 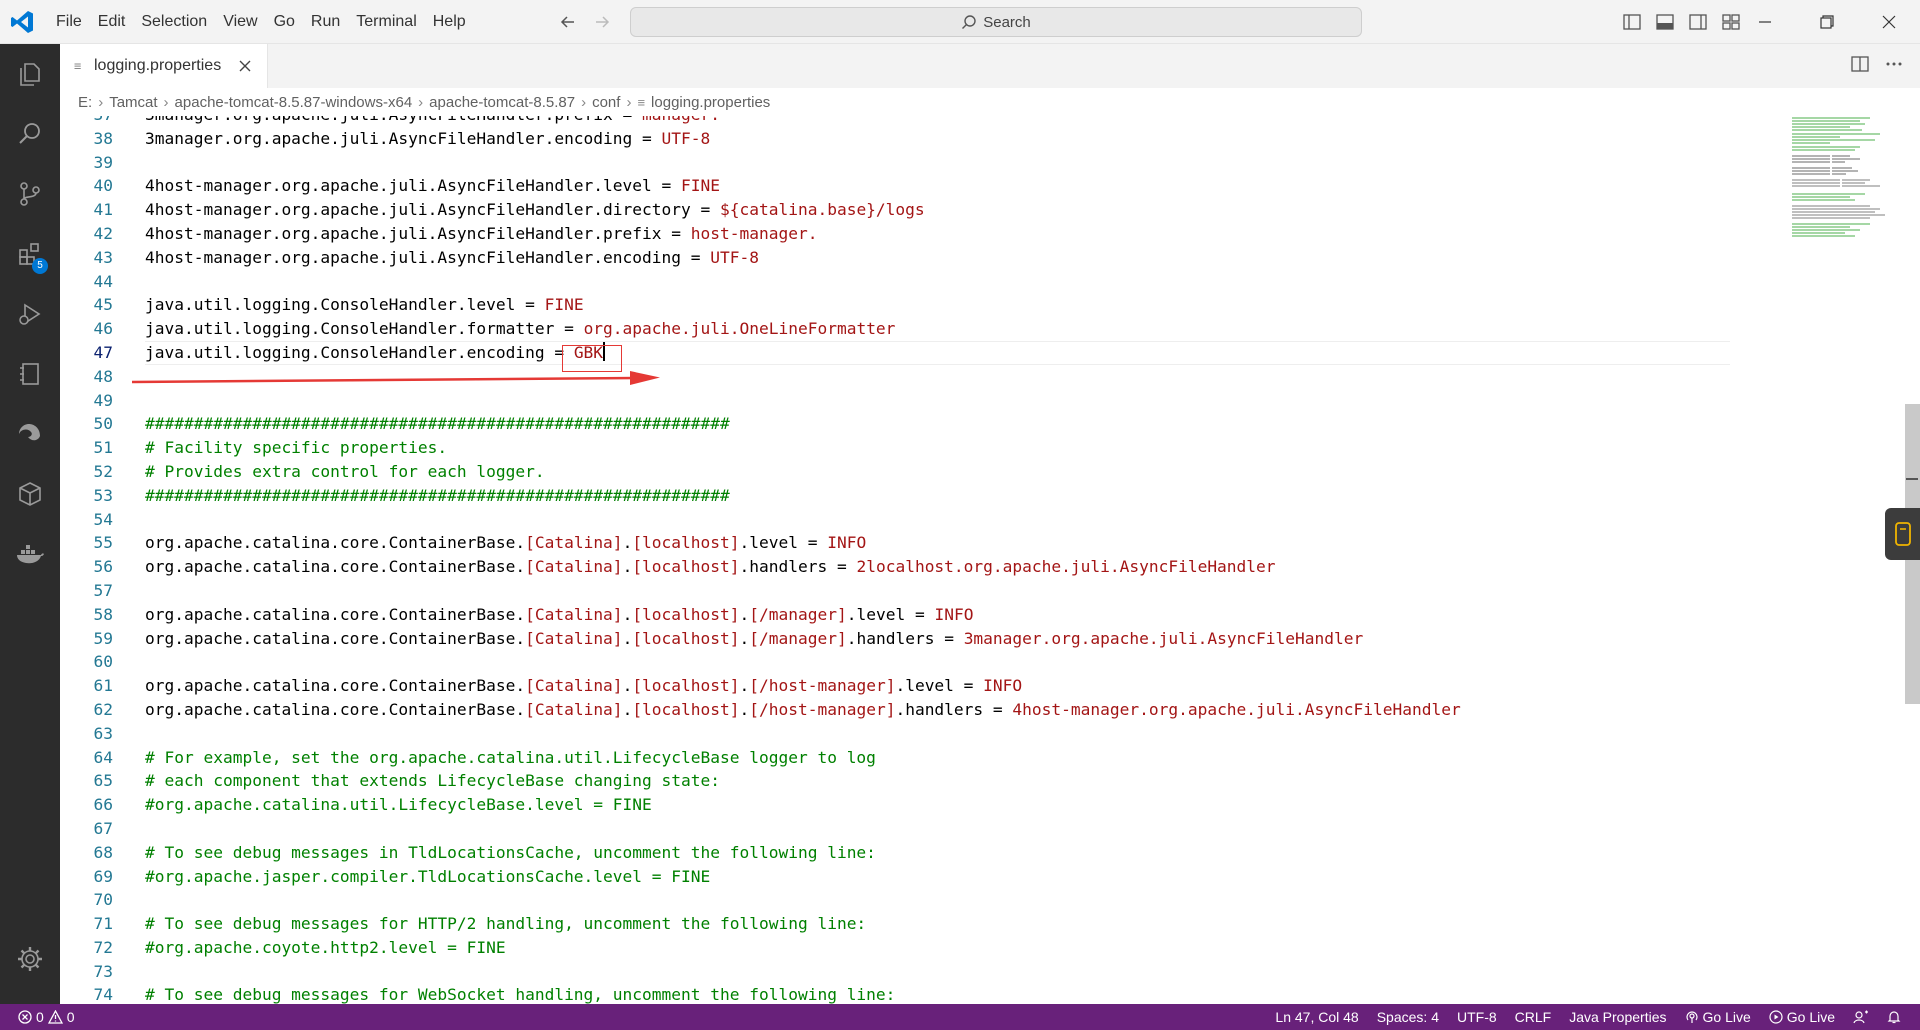 I want to click on go-live-button: Go Live, so click(x=1718, y=1017).